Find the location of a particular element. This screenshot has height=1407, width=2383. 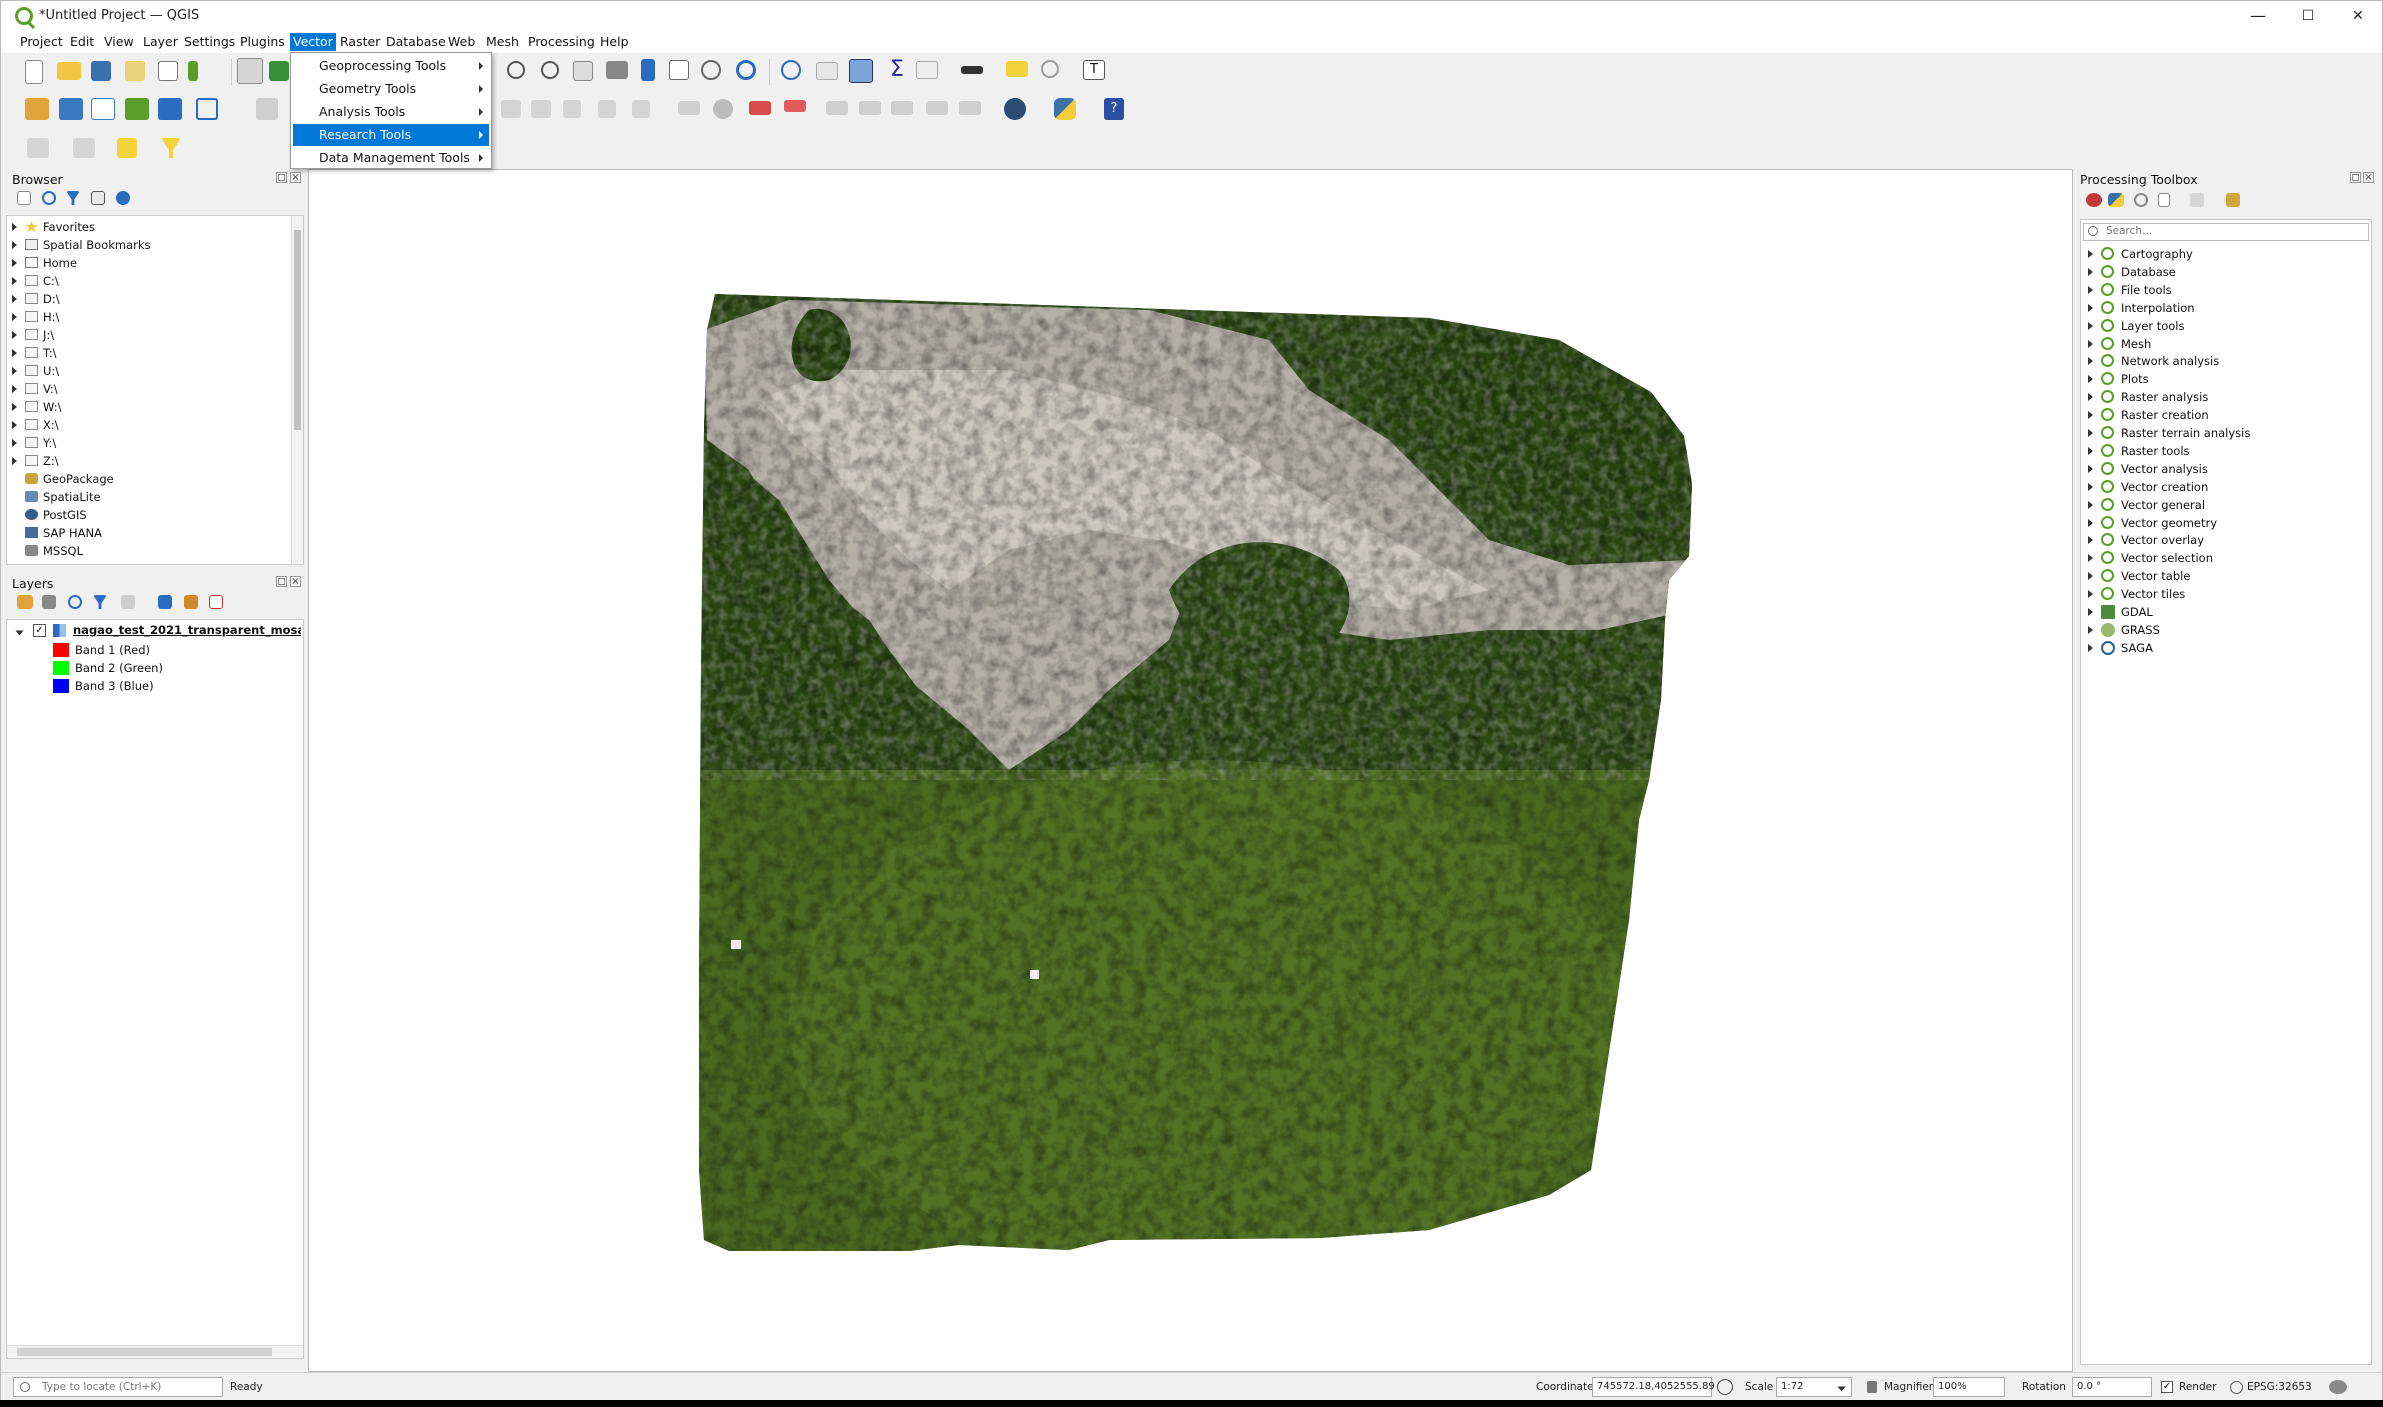

menu-database: Database is located at coordinates (416, 42).